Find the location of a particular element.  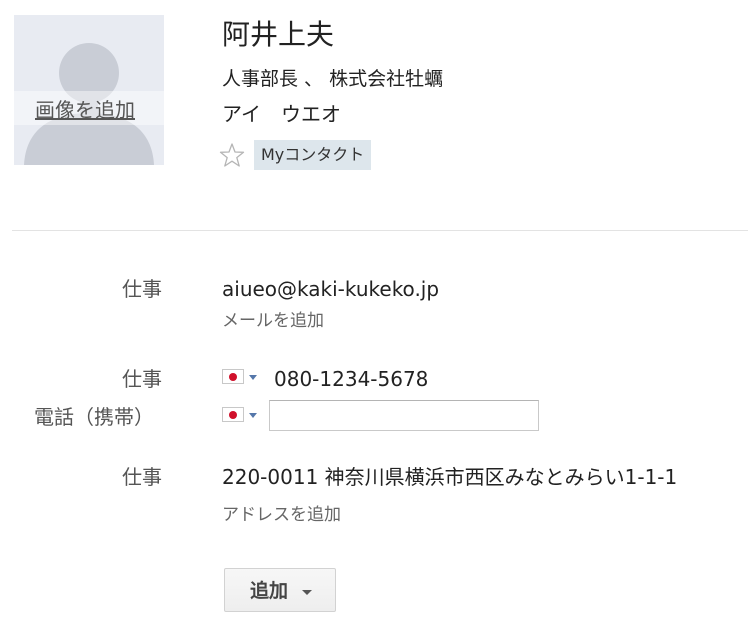

country-picker-phone-work is located at coordinates (242, 377).